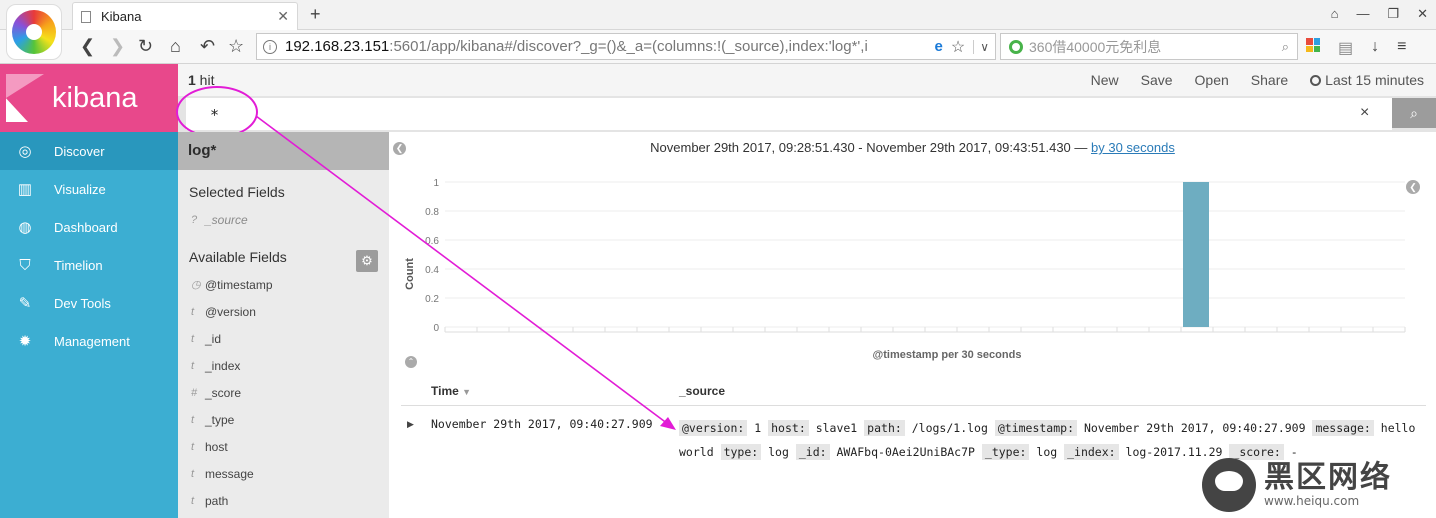 This screenshot has height=518, width=1436. What do you see at coordinates (789, 114) in the screenshot?
I see `query-input: *` at bounding box center [789, 114].